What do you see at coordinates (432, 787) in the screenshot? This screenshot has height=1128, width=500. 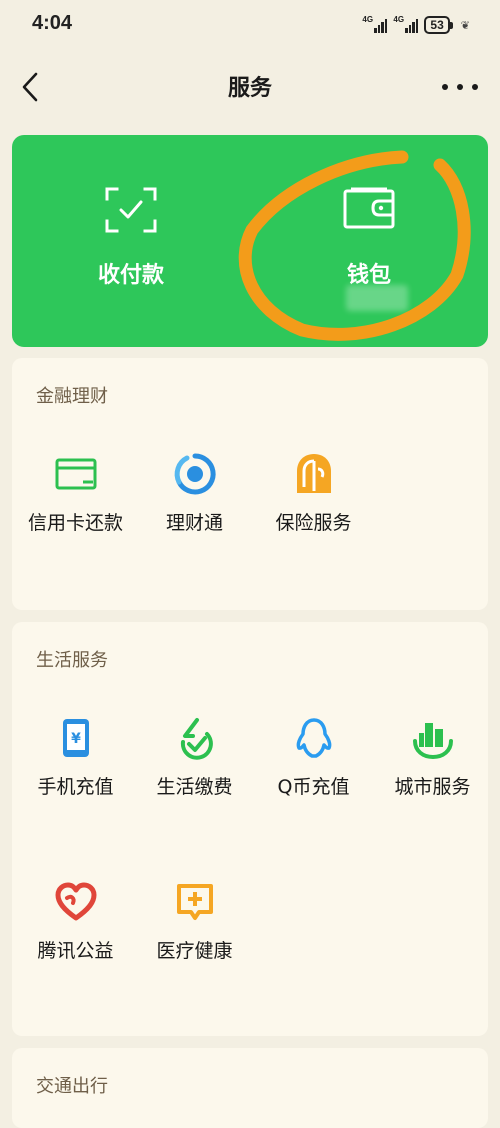 I see `service-label: 城市服务` at bounding box center [432, 787].